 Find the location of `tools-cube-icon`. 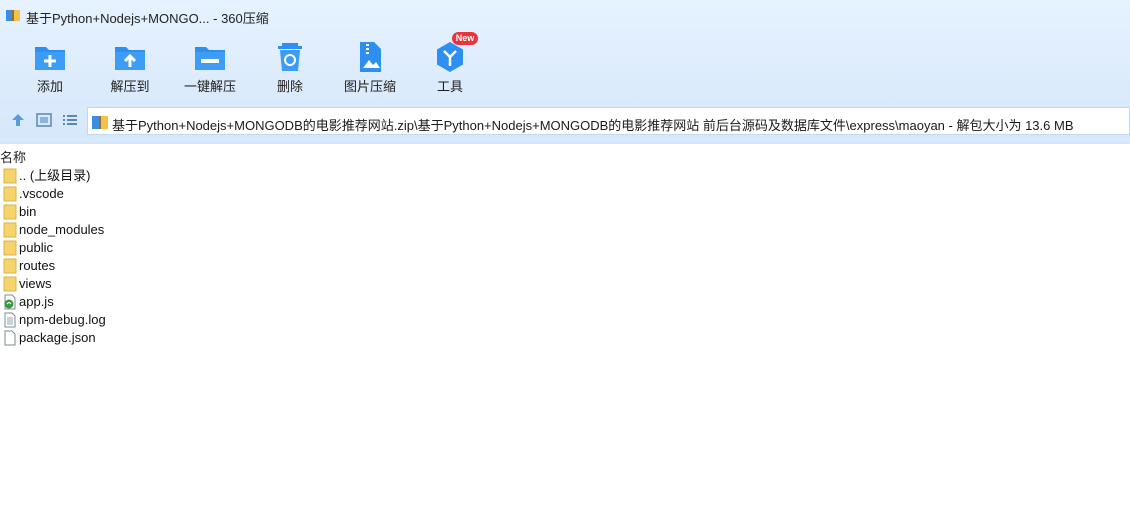

tools-cube-icon is located at coordinates (450, 57).